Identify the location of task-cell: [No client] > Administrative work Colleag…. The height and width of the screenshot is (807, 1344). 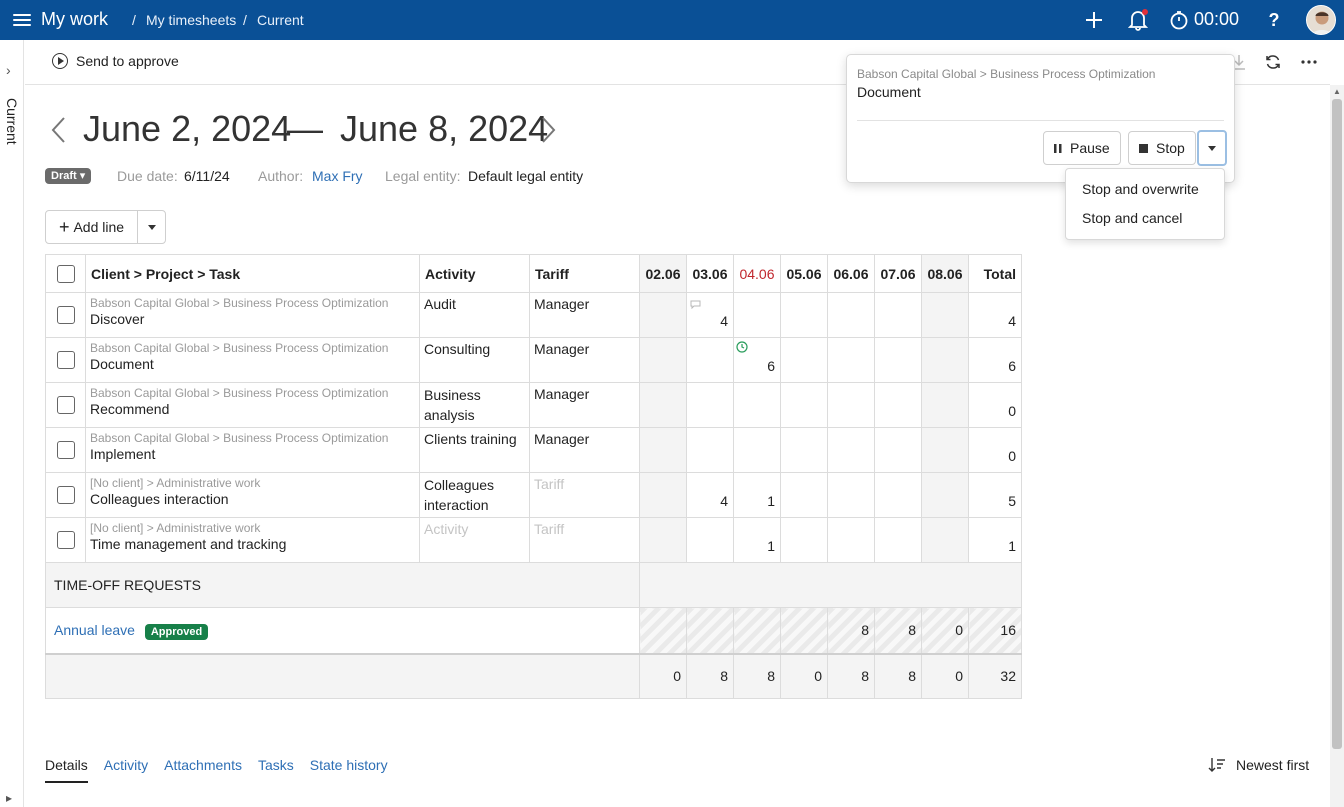
(252, 495).